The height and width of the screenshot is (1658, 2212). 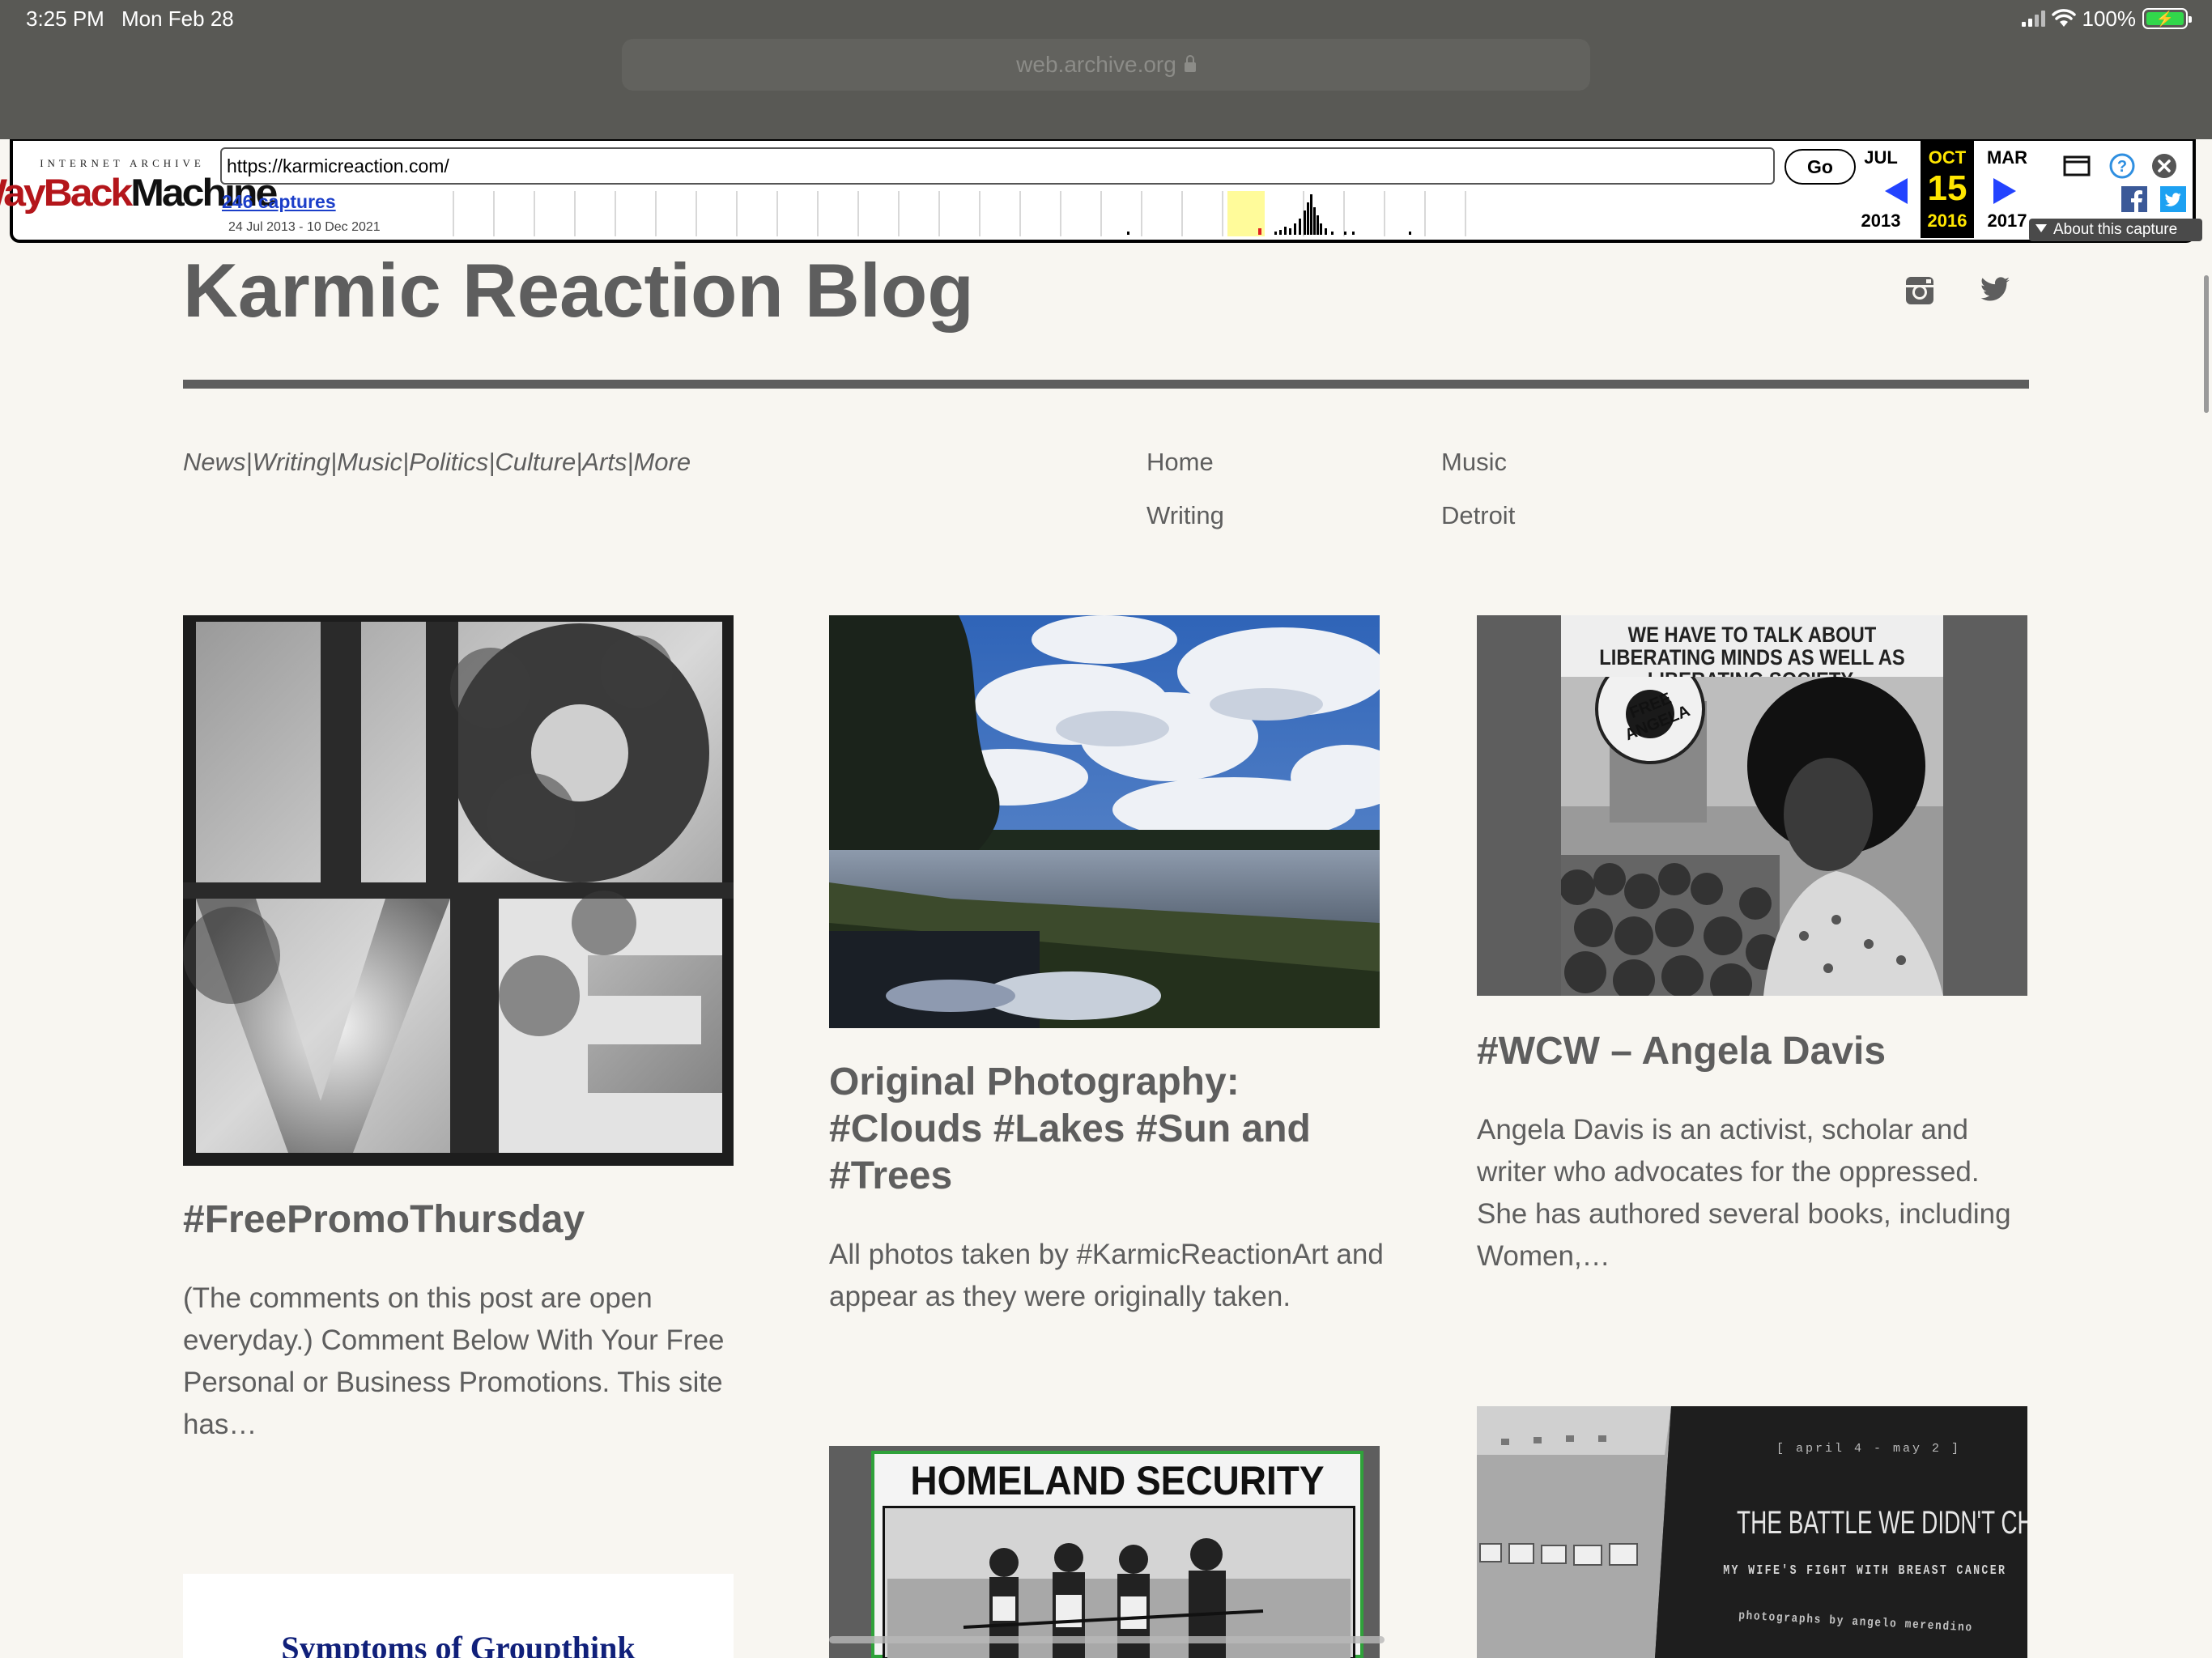 I want to click on about-capture-label: About this capture, so click(x=2115, y=229).